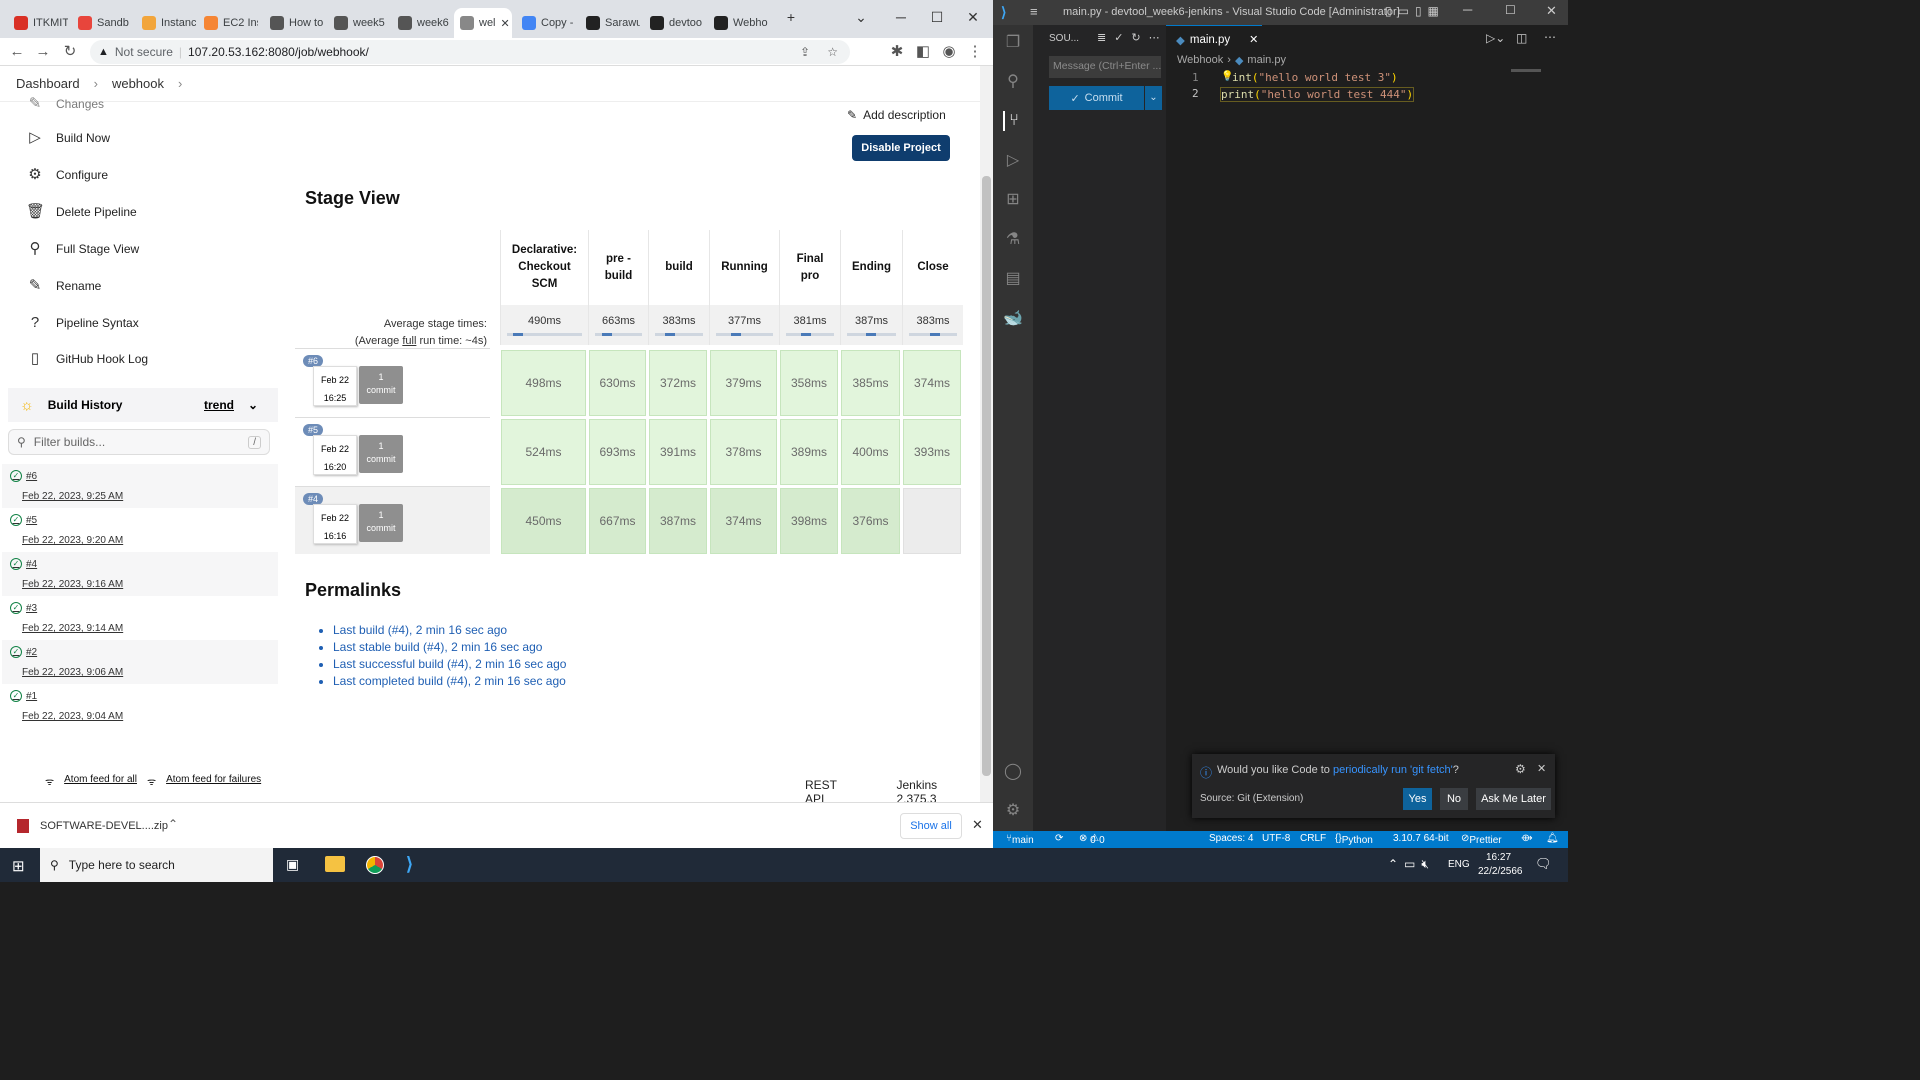 The width and height of the screenshot is (1920, 1080). I want to click on taskbar-search-box: ⚲ Type here to search, so click(156, 865).